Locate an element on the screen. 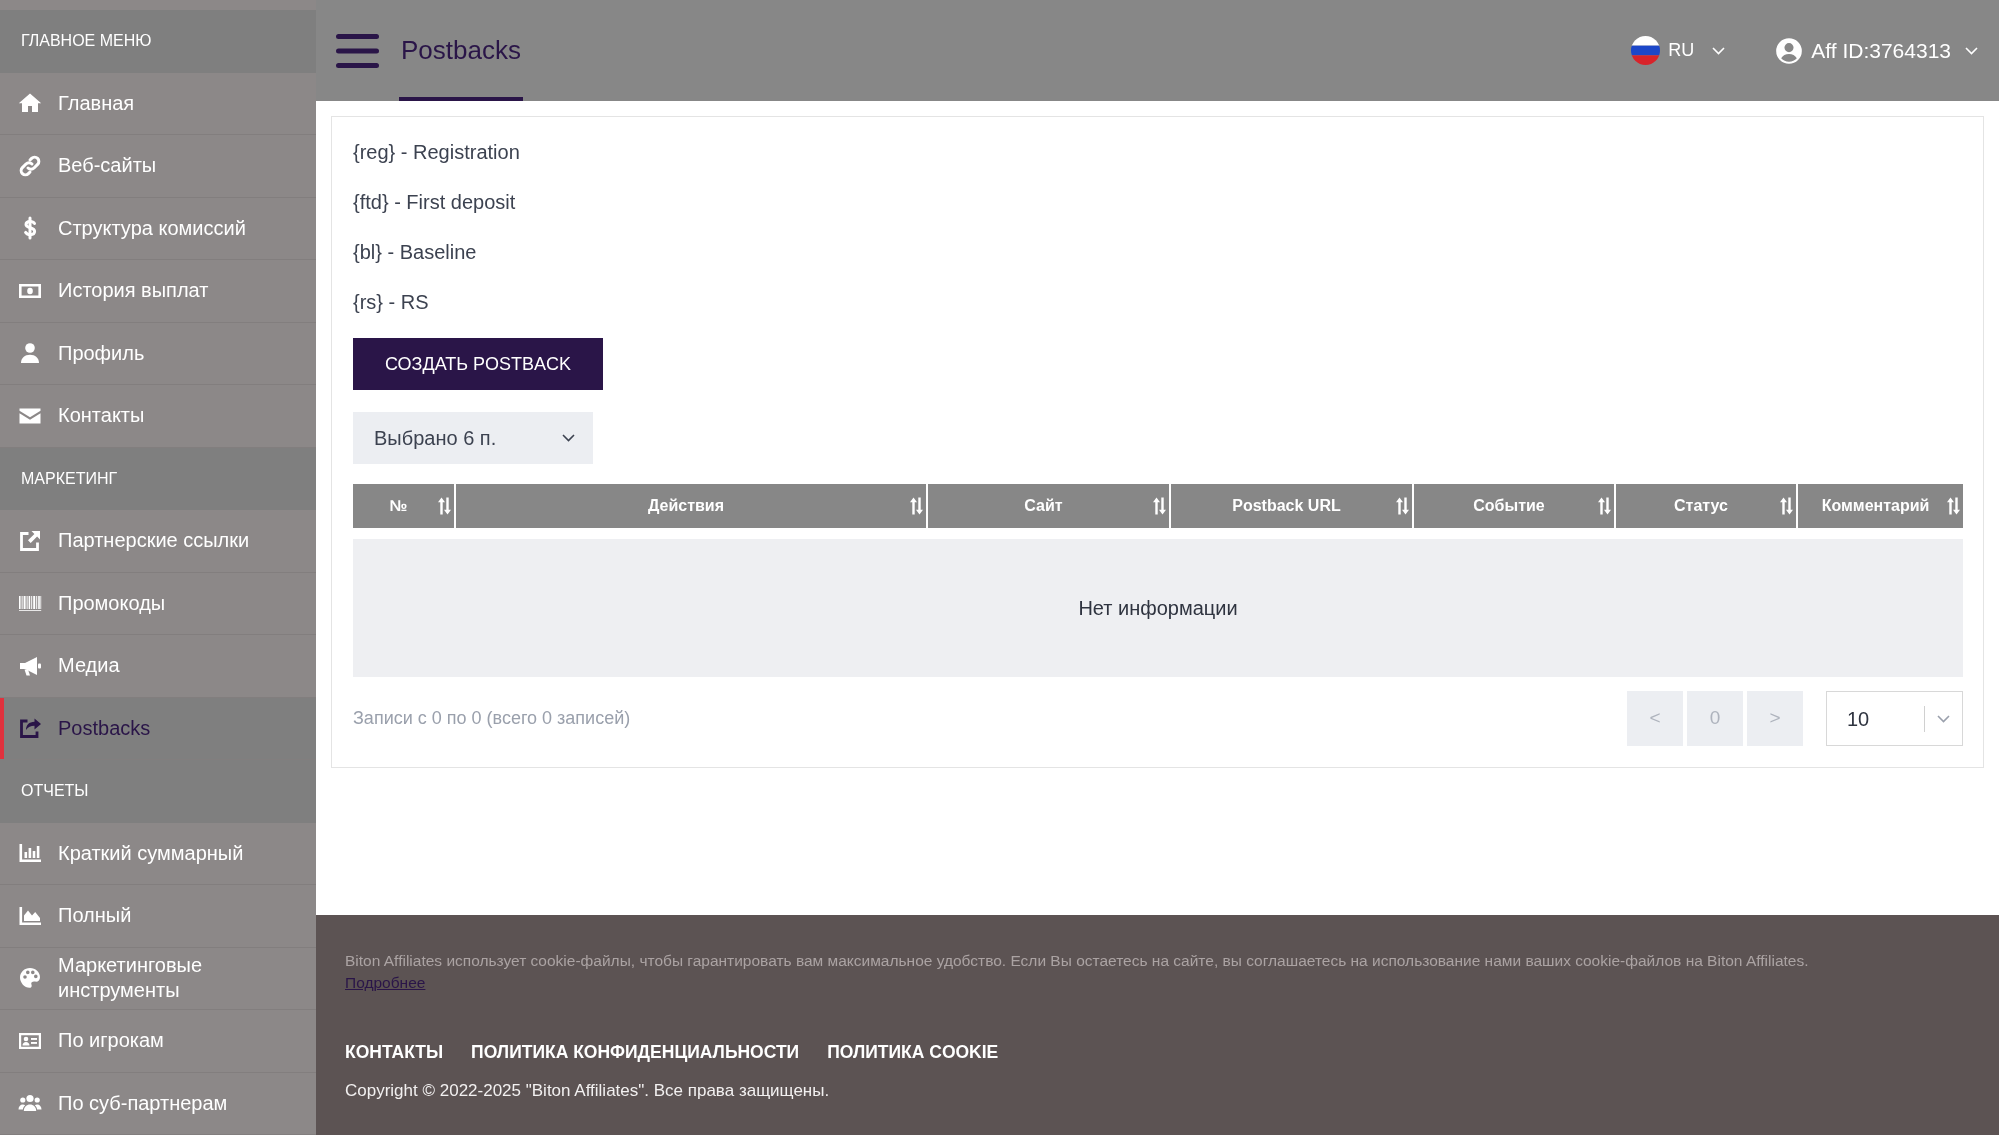  column-header: Сайт is located at coordinates (1048, 506).